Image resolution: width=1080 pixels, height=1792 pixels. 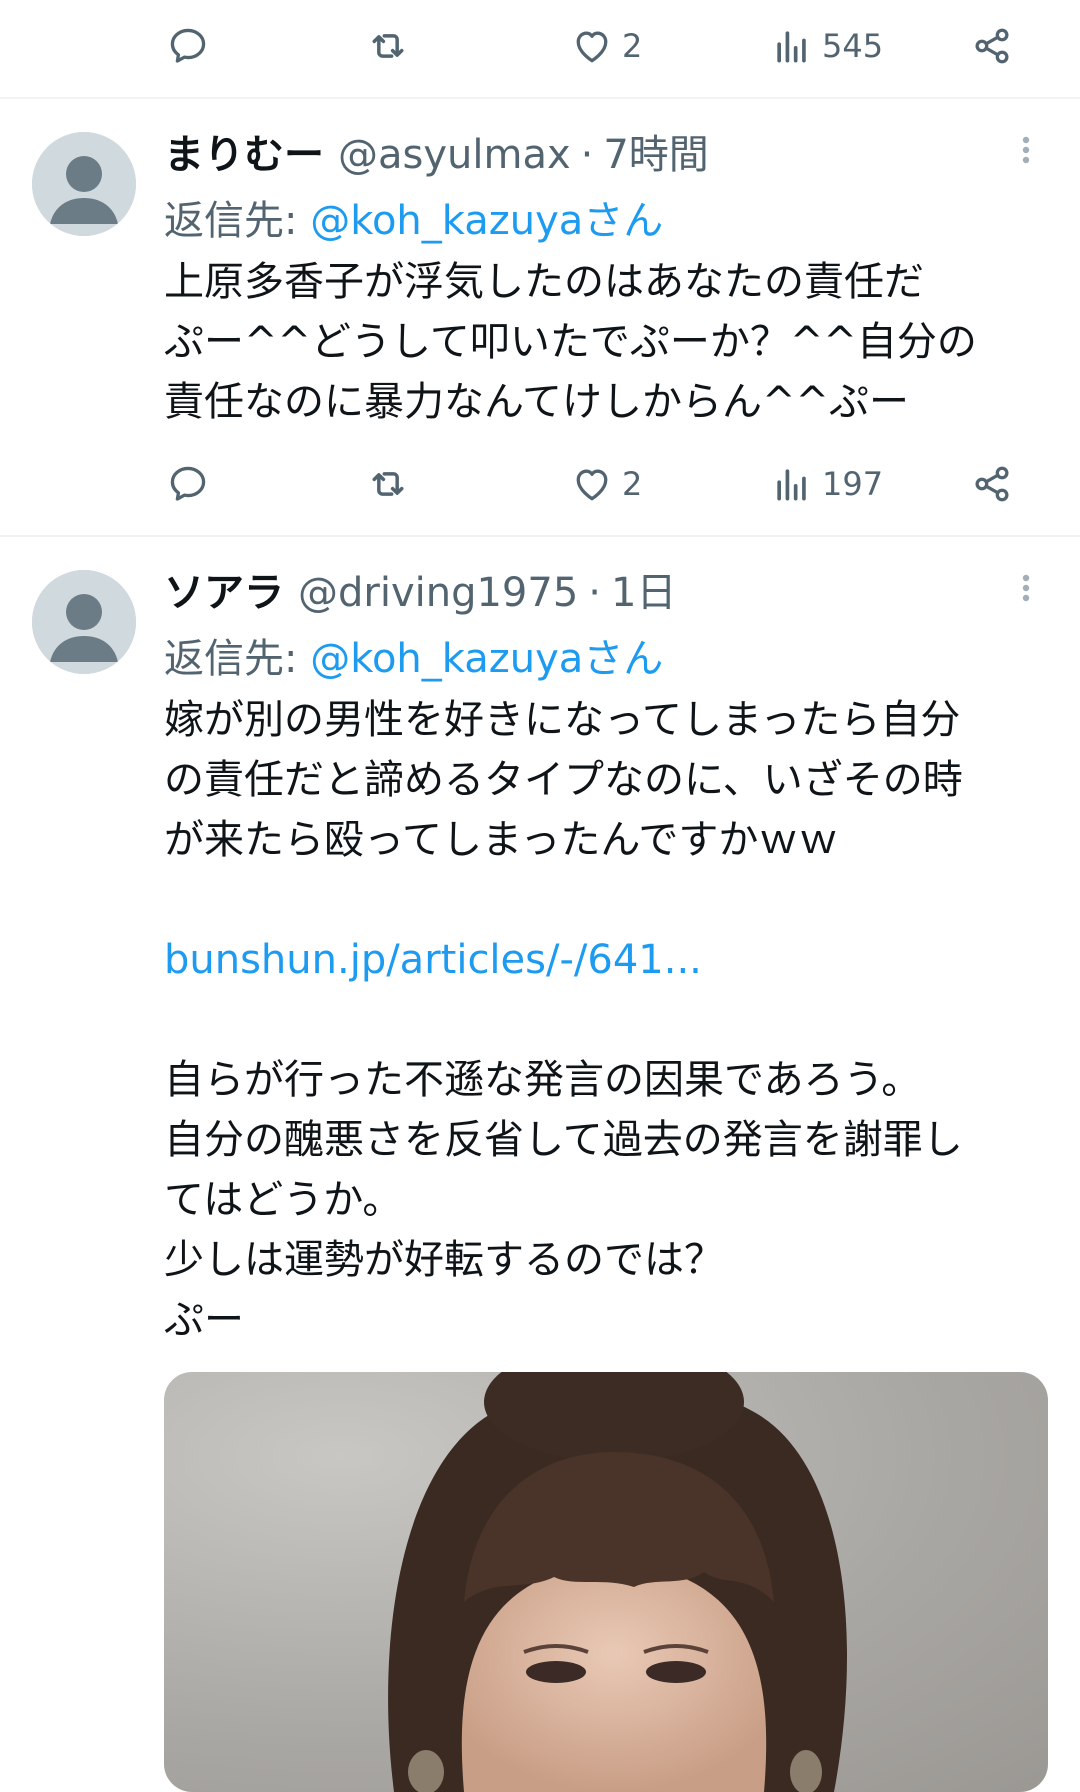 I want to click on display-name: ソアラ, so click(x=224, y=589).